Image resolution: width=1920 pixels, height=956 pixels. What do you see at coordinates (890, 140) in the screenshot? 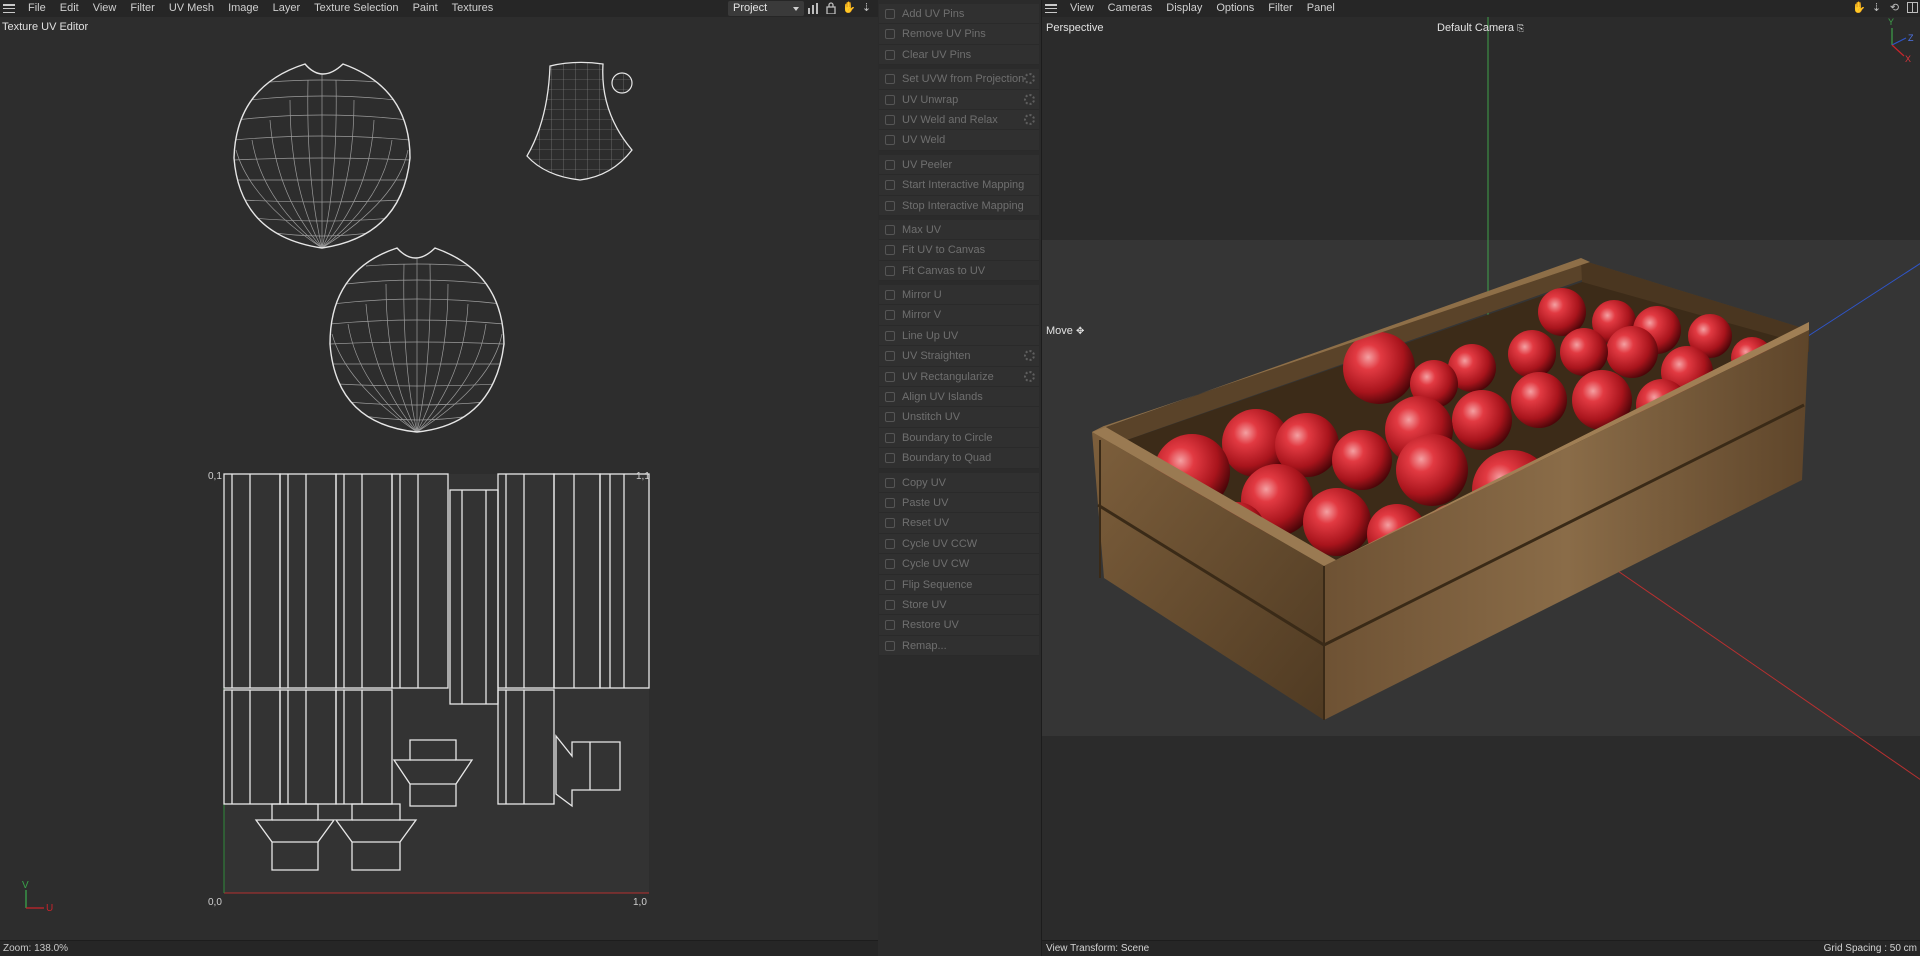
I see `weld-icon` at bounding box center [890, 140].